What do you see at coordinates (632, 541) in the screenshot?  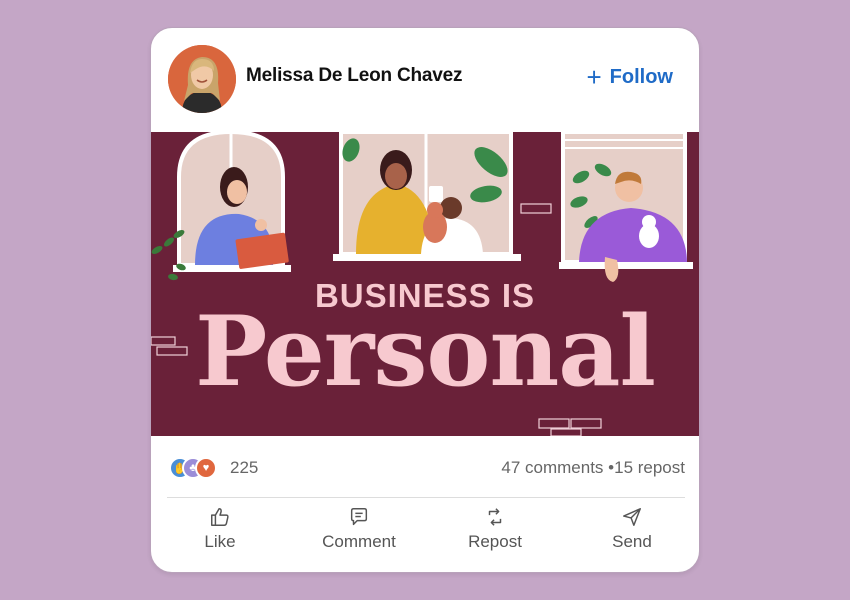 I see `send-label: Send` at bounding box center [632, 541].